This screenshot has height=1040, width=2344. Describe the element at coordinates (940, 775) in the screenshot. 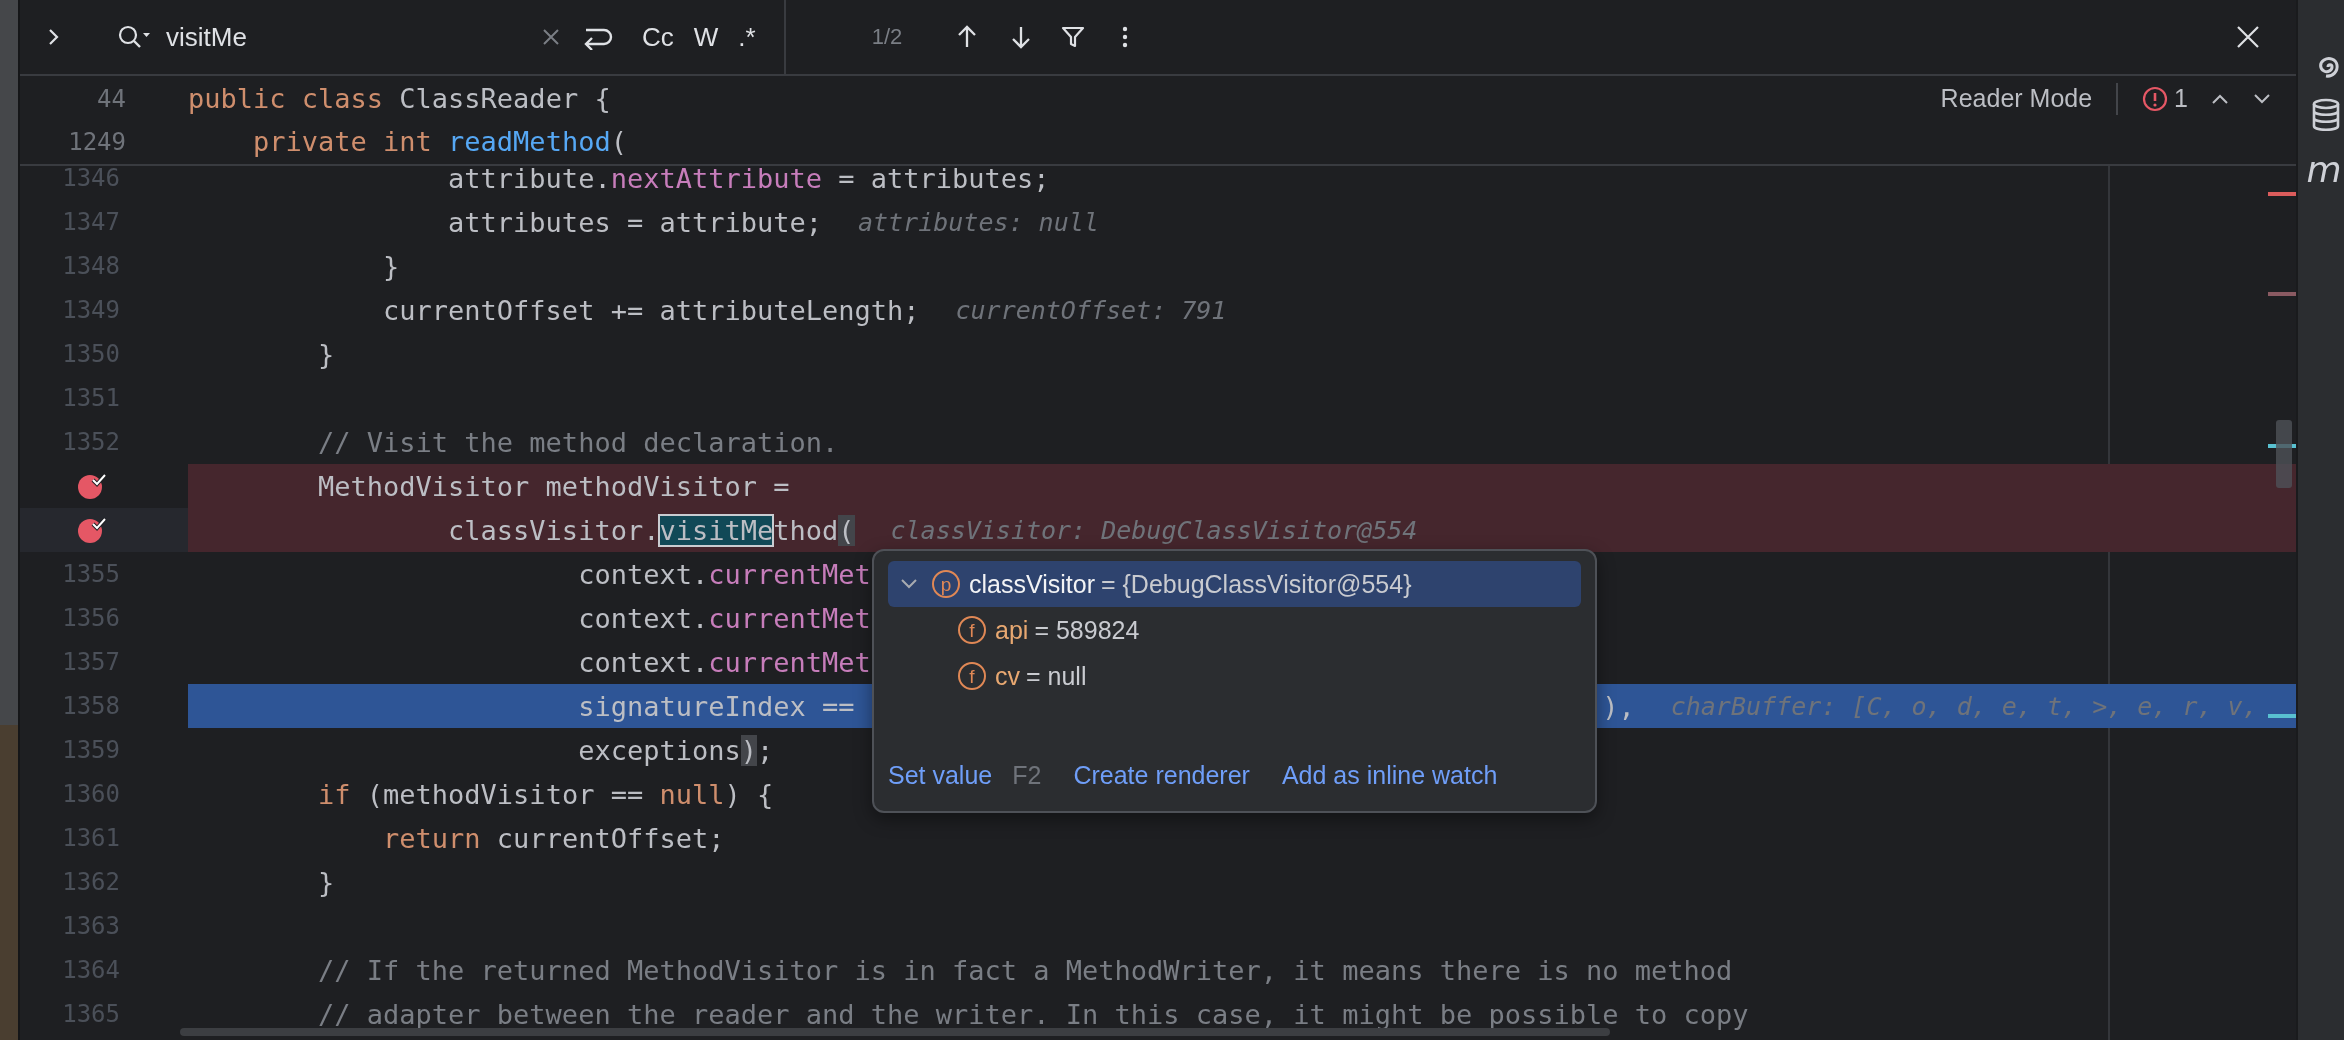

I see `popup-action-link: Set value` at that location.